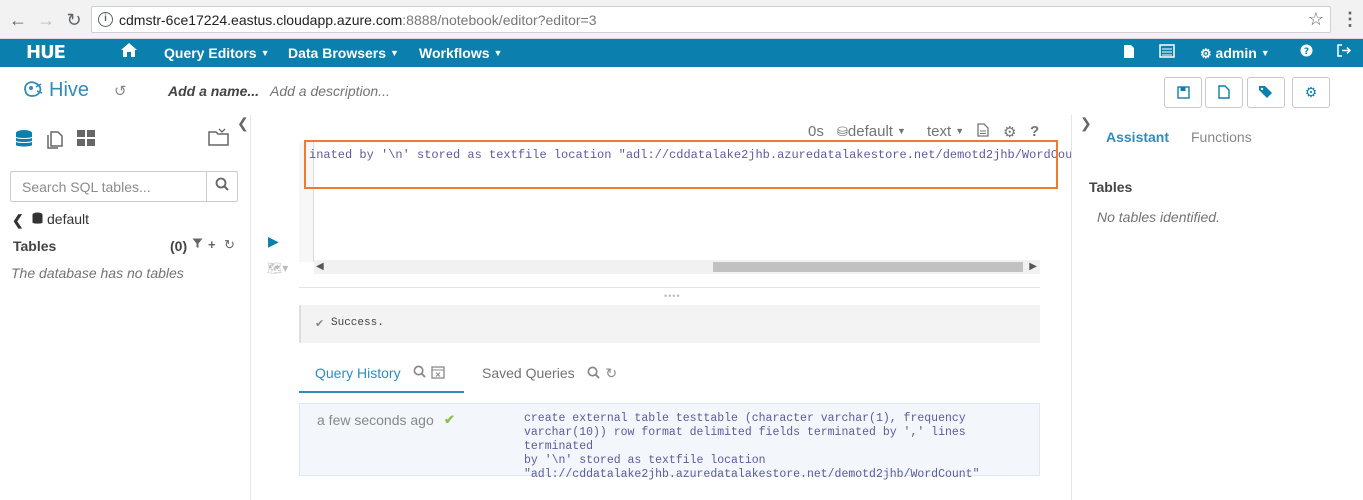  I want to click on editor-title: Hive, so click(69, 90).